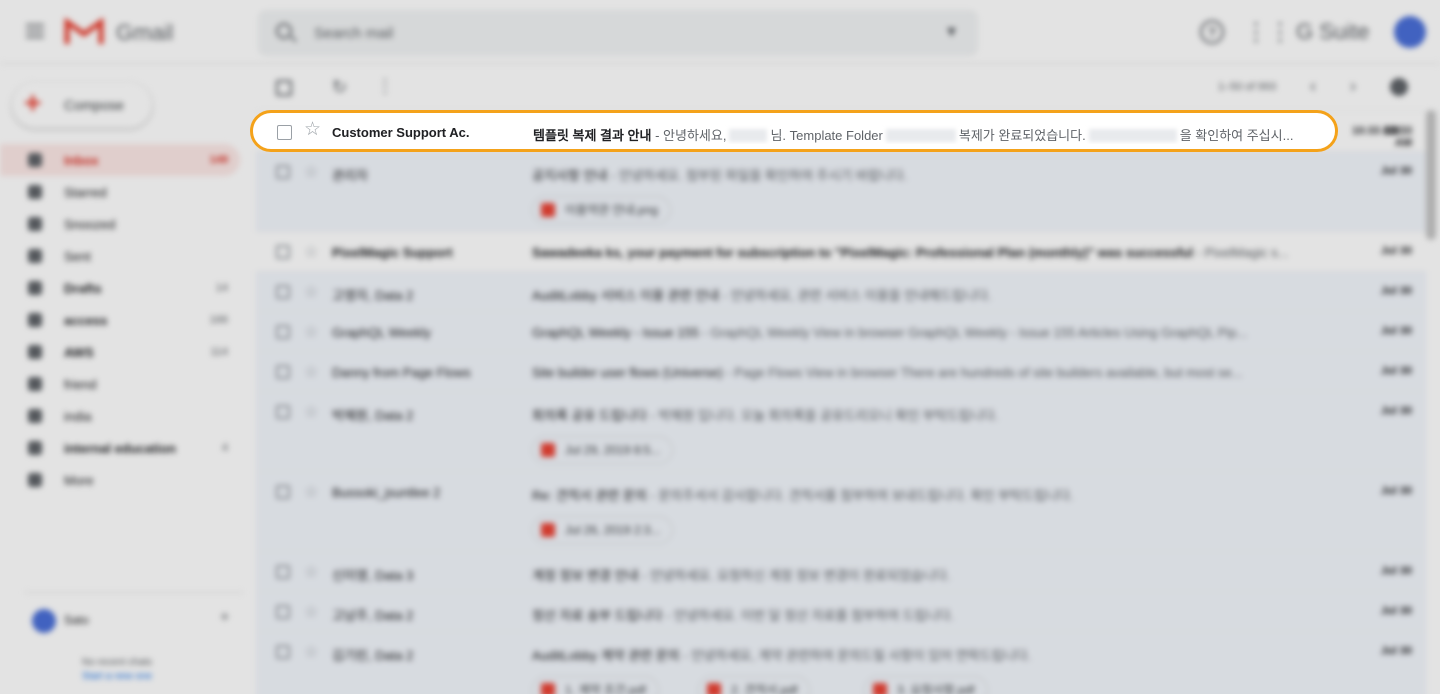  Describe the element at coordinates (1376, 131) in the screenshot. I see `highlighted-email-date: 10:33 AM` at that location.